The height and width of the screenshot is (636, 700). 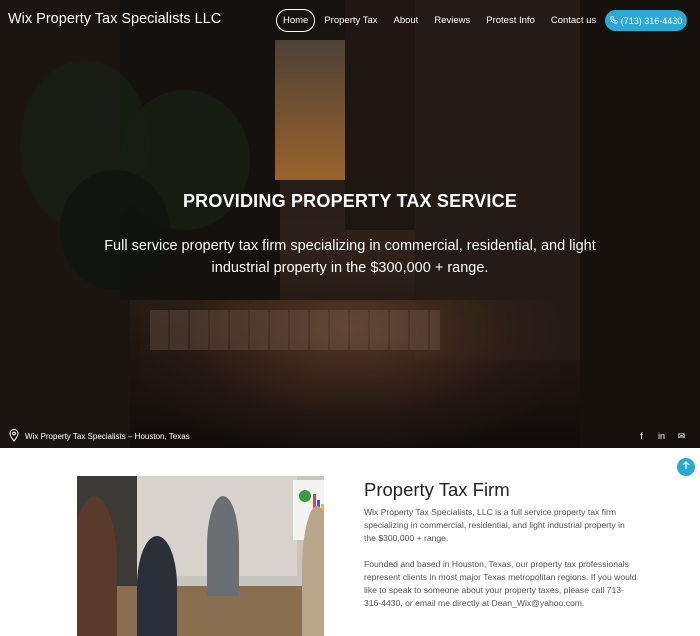 I want to click on office-meeting-image, so click(x=200, y=556).